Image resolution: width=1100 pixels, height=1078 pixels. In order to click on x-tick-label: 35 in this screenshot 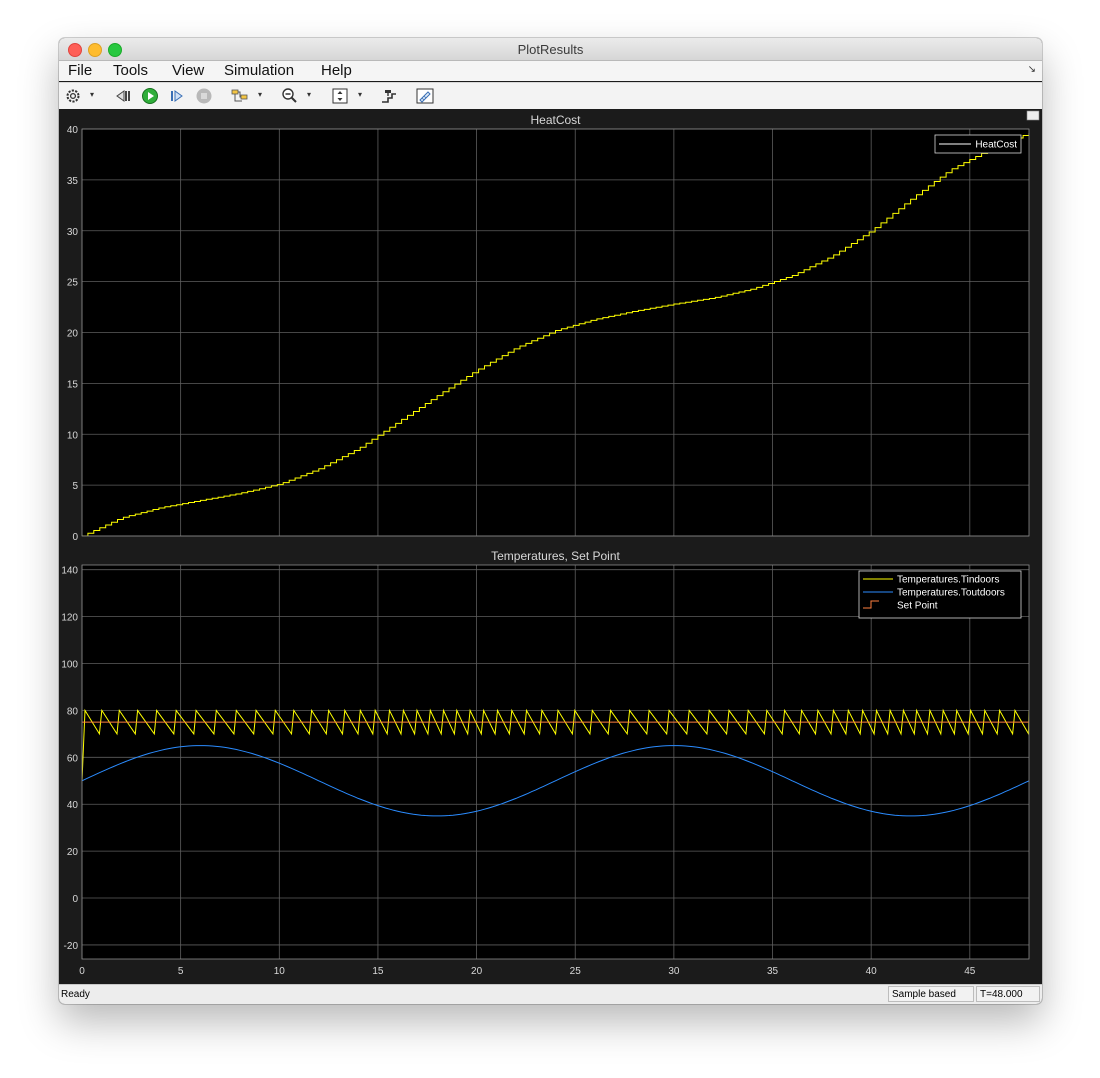, I will do `click(773, 971)`.